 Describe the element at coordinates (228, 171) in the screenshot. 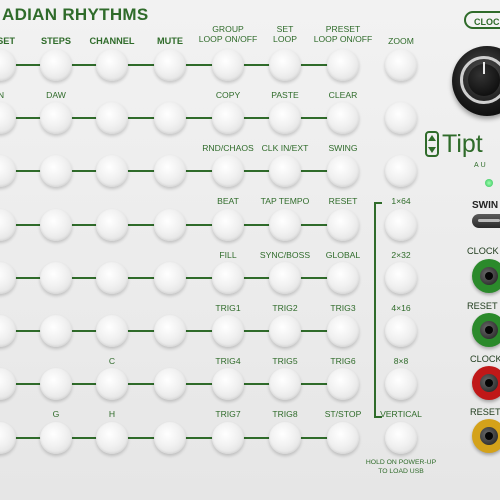

I see `grid-button-r2-c4` at that location.